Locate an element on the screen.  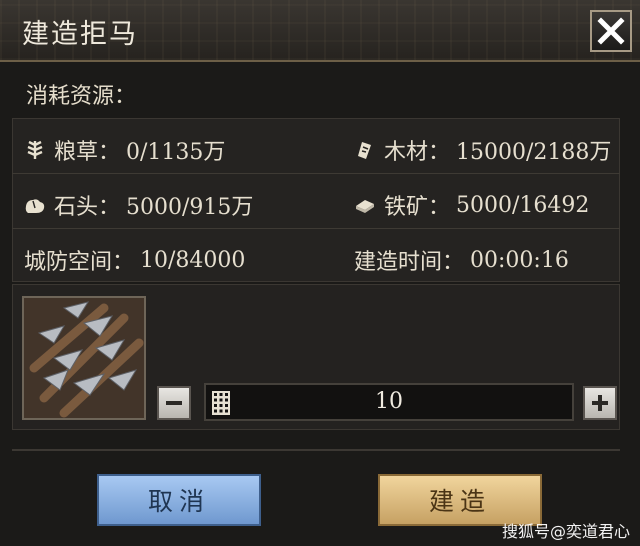
iron-value: 5000/16492 is located at coordinates (523, 205).